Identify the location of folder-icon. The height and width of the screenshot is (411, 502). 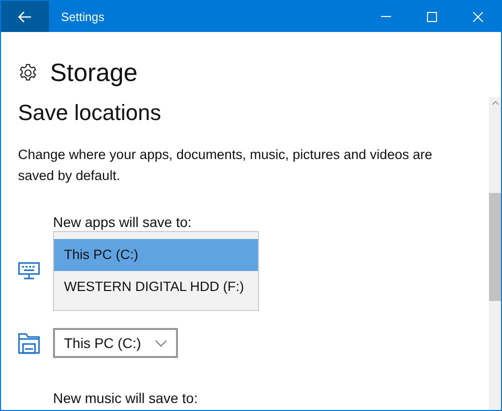
(29, 343).